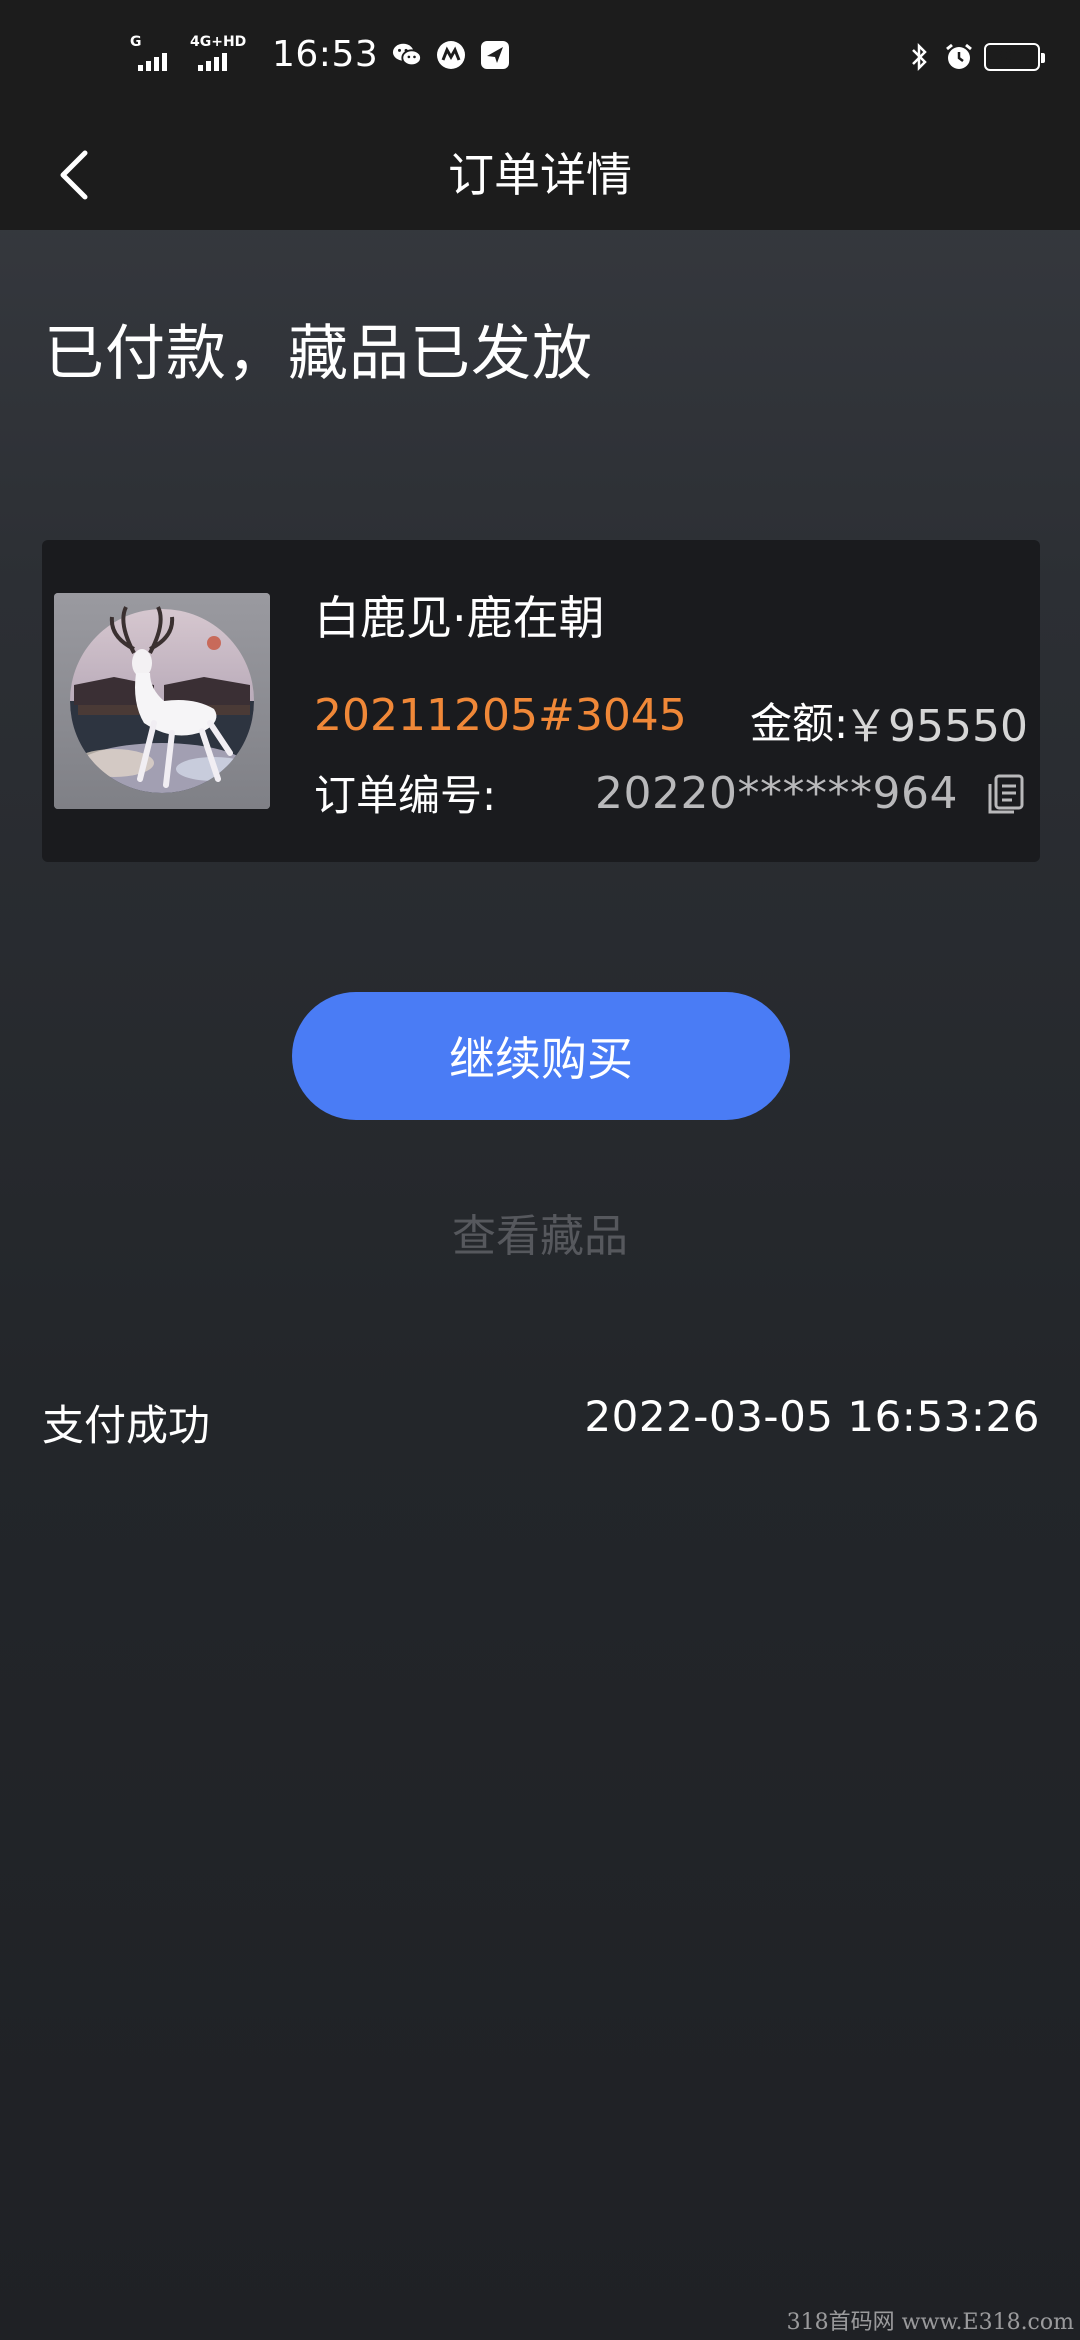 The image size is (1080, 2340). I want to click on bank-app-icon, so click(451, 55).